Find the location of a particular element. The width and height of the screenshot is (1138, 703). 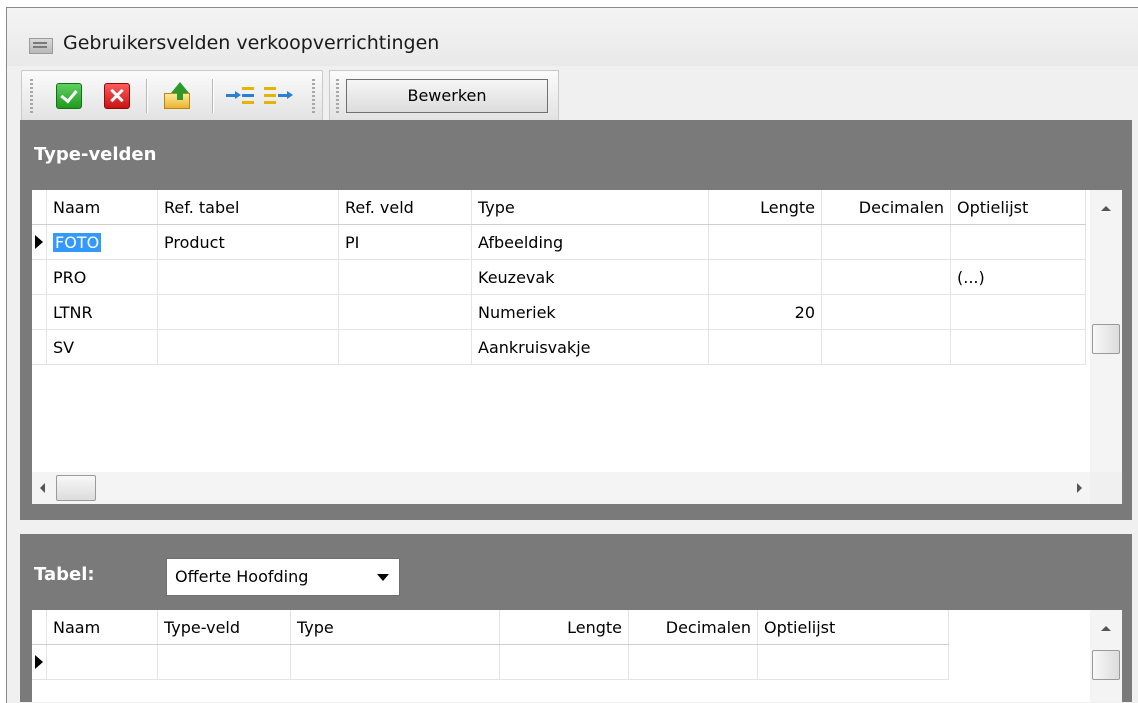

cell-type is located at coordinates (395, 662).